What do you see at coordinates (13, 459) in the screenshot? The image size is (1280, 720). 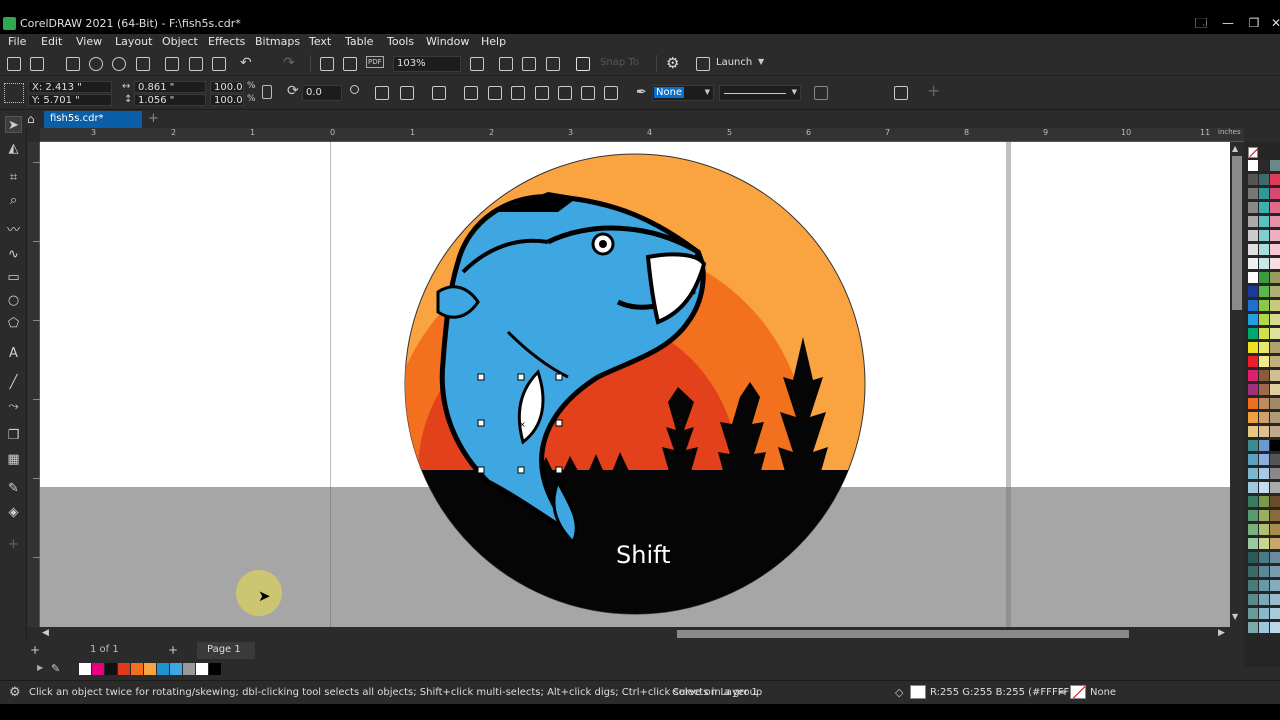 I see `transparency-tool-icon: ▦` at bounding box center [13, 459].